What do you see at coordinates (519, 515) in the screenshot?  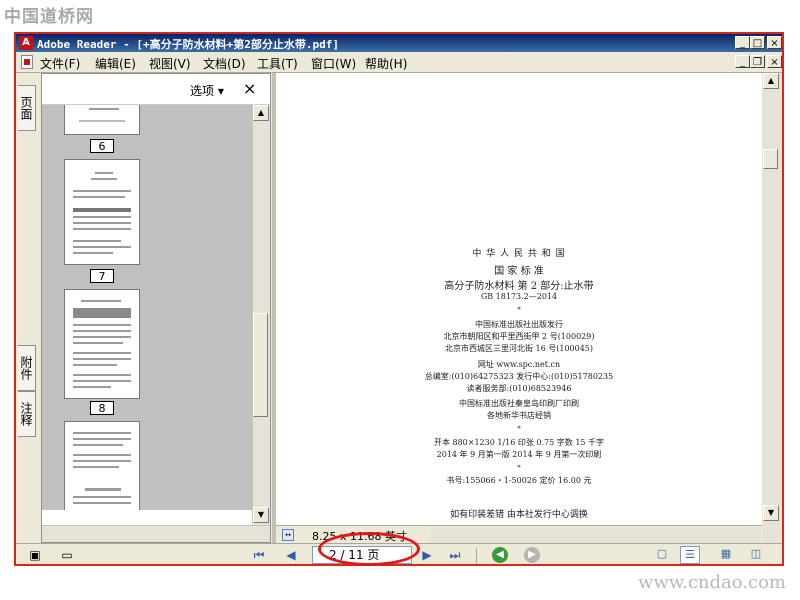 I see `doc-line: 如有印装差错 由本社发行中心调换` at bounding box center [519, 515].